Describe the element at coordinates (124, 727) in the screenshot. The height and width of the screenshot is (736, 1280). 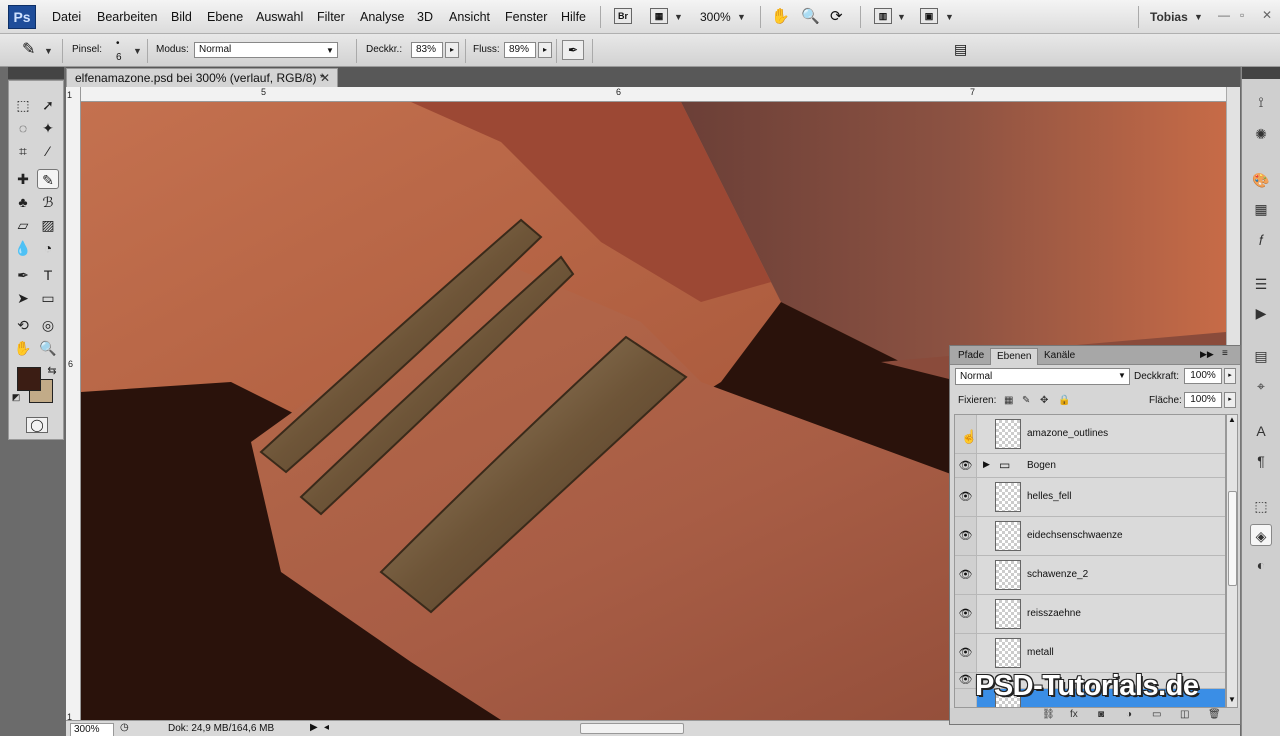
I see `status-info-icon: ◷` at that location.